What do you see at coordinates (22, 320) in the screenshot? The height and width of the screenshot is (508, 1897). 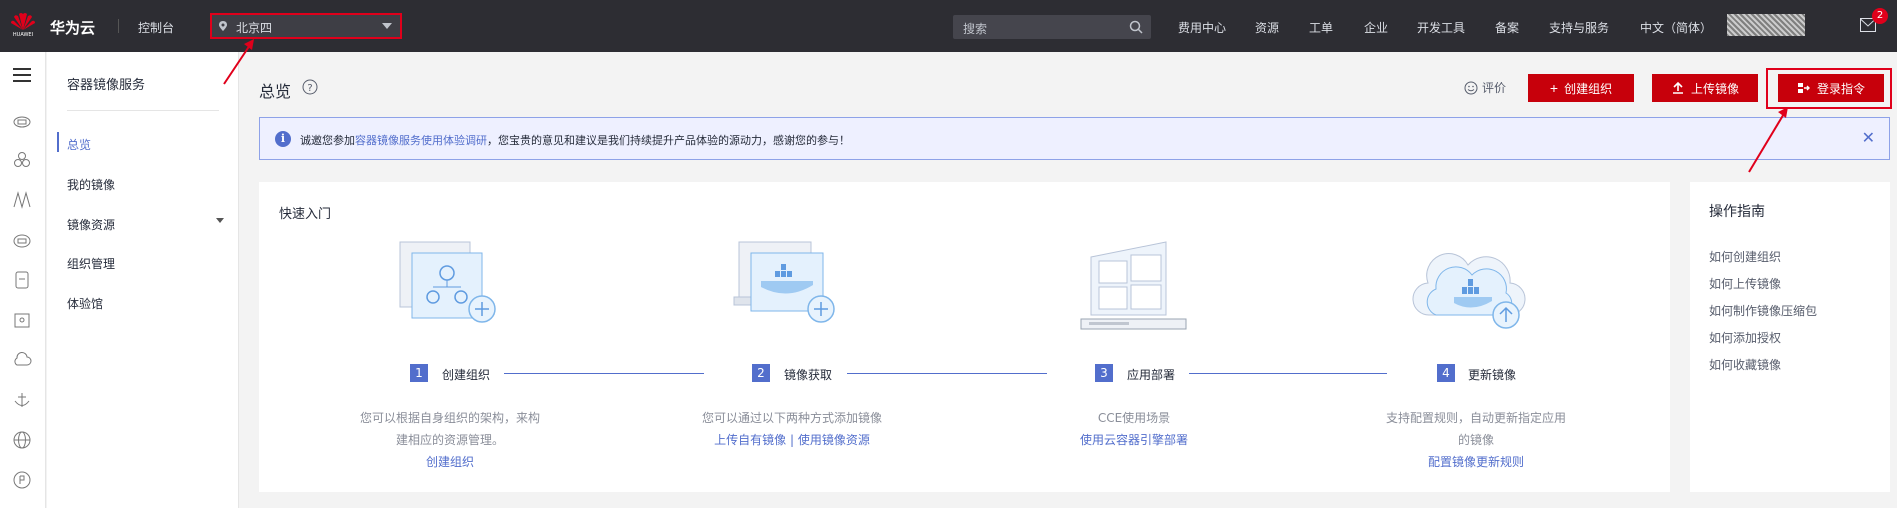 I see `container-icon` at bounding box center [22, 320].